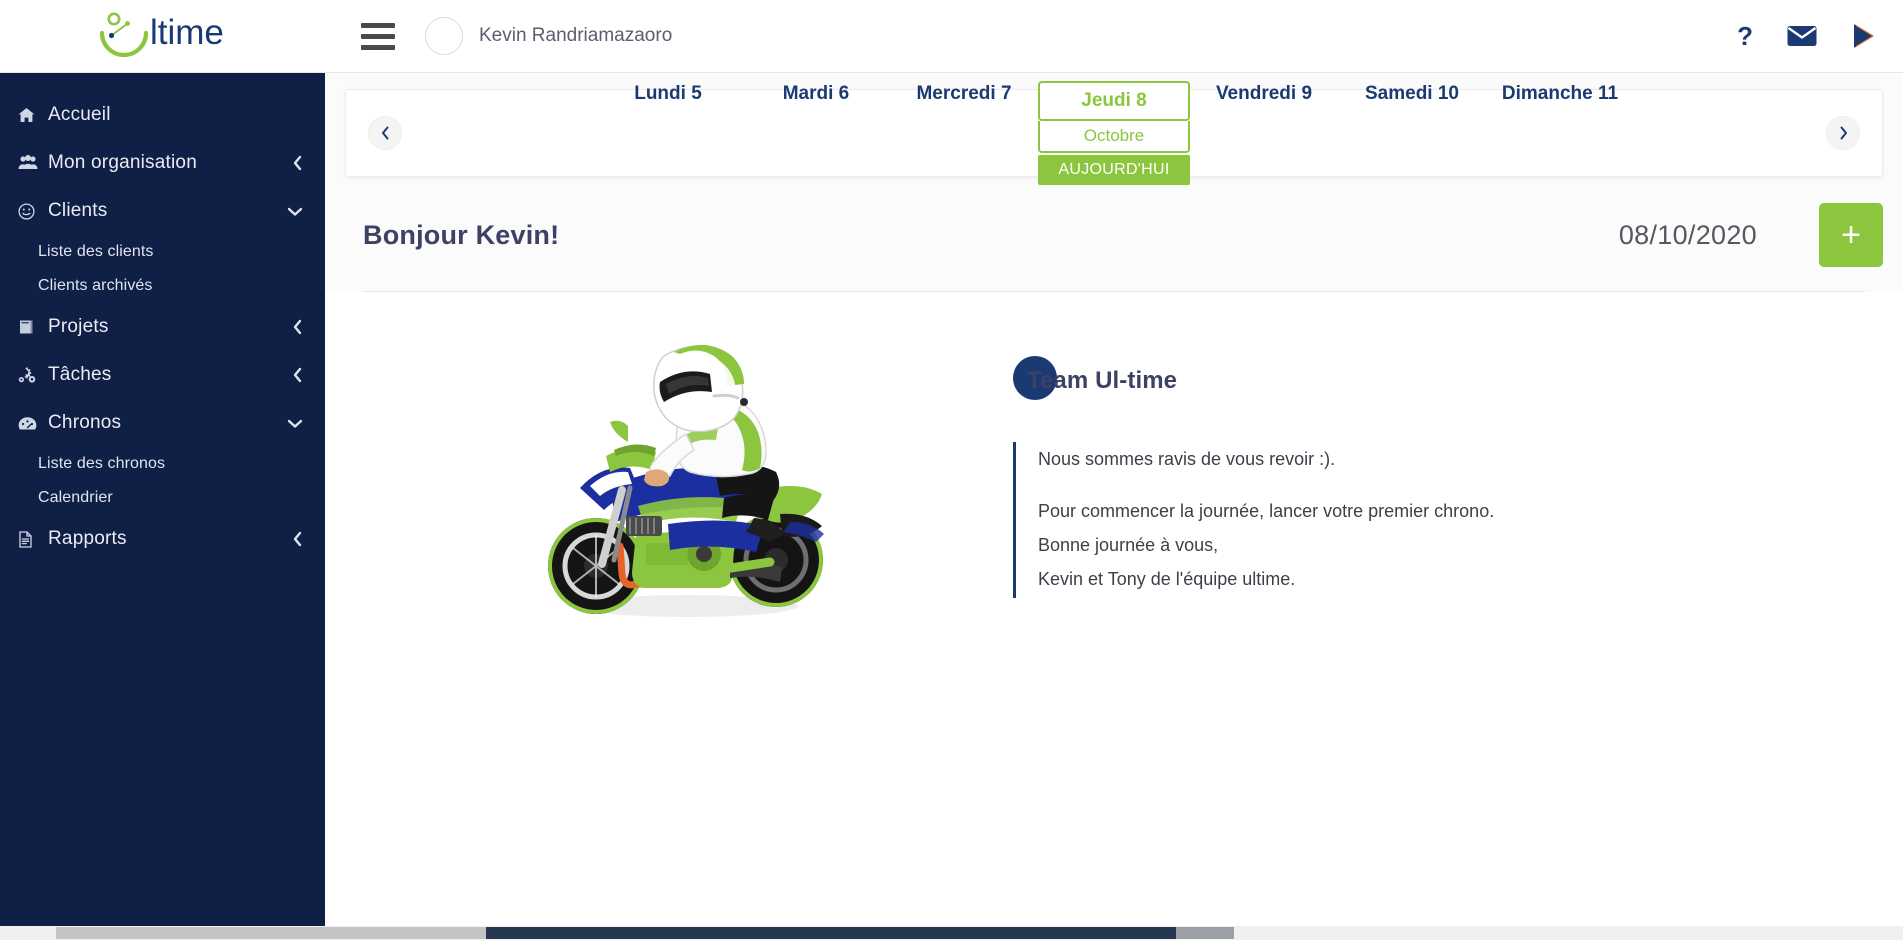  What do you see at coordinates (1745, 36) in the screenshot?
I see `help-icon: ?` at bounding box center [1745, 36].